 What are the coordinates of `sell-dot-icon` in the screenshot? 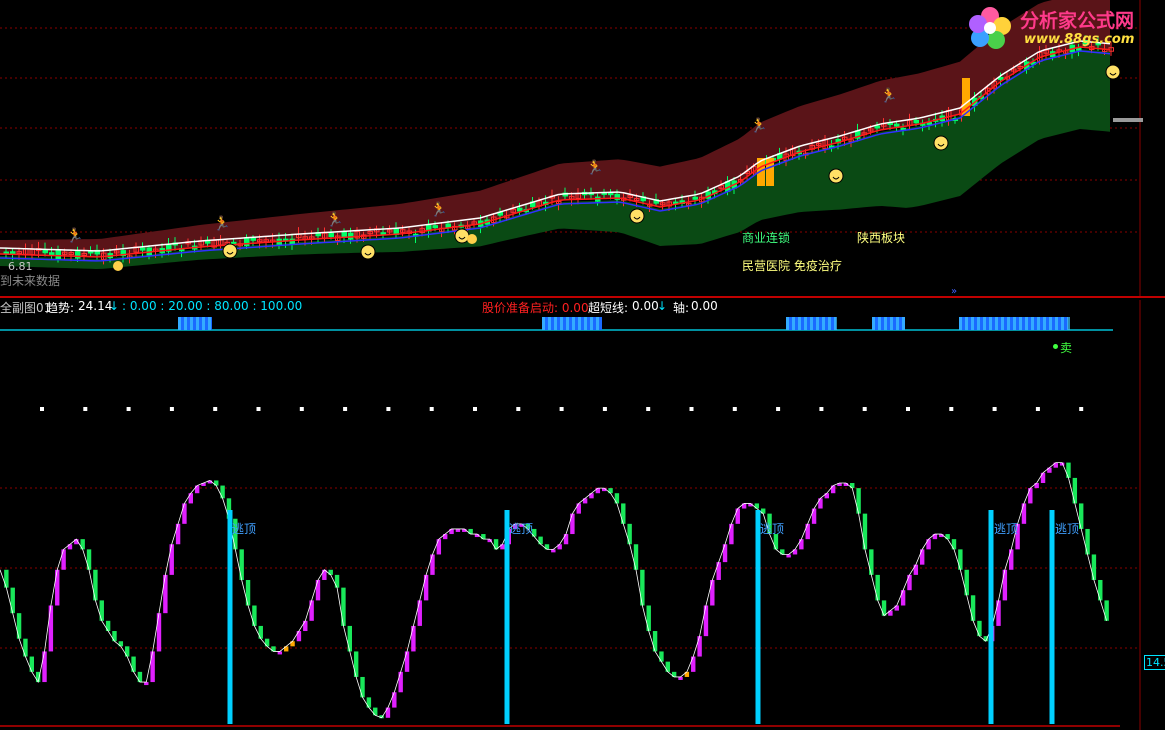 It's located at (1055, 346).